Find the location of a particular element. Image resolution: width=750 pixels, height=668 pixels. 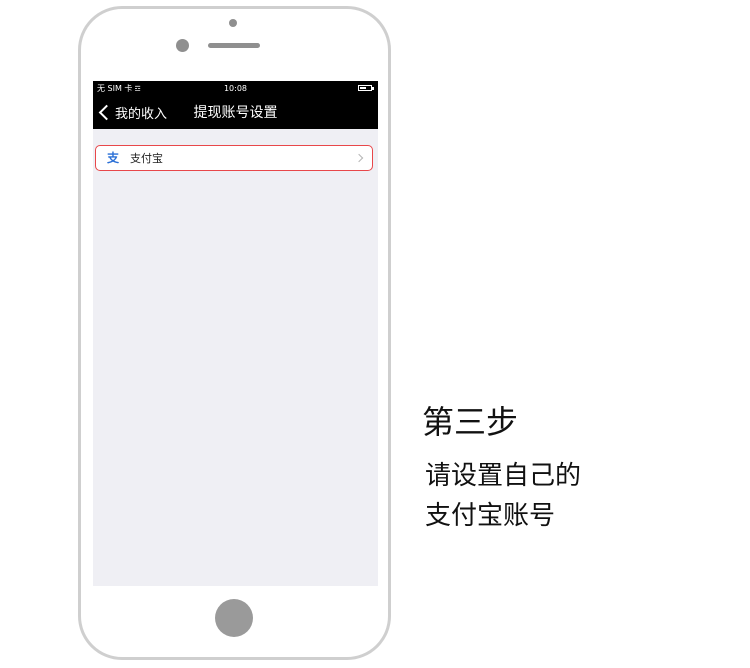

status-time: 10:08 is located at coordinates (235, 88).